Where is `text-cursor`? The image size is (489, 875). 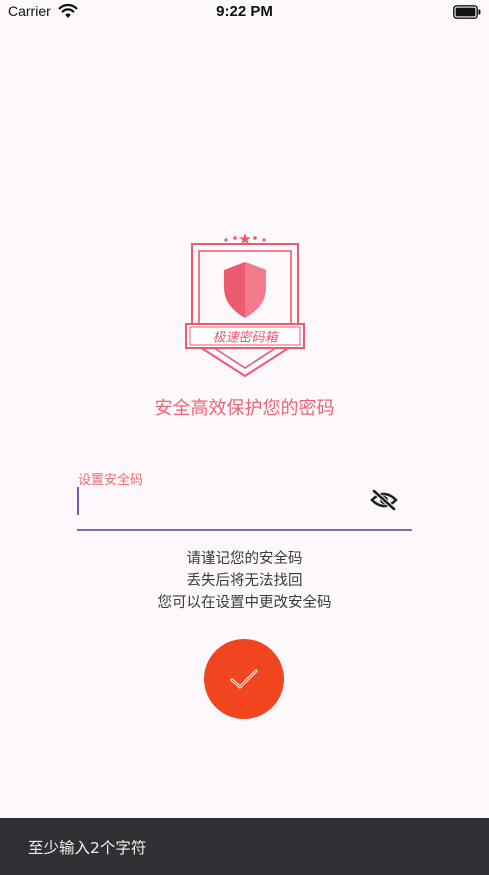 text-cursor is located at coordinates (78, 501).